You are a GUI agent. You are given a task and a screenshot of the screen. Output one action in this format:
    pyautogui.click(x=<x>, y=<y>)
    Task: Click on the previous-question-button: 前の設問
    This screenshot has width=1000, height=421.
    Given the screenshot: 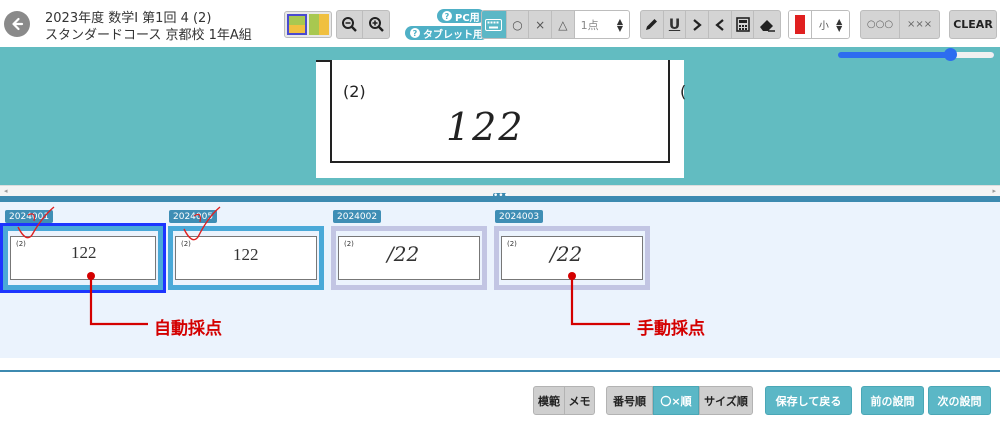 What is the action you would take?
    pyautogui.click(x=892, y=400)
    